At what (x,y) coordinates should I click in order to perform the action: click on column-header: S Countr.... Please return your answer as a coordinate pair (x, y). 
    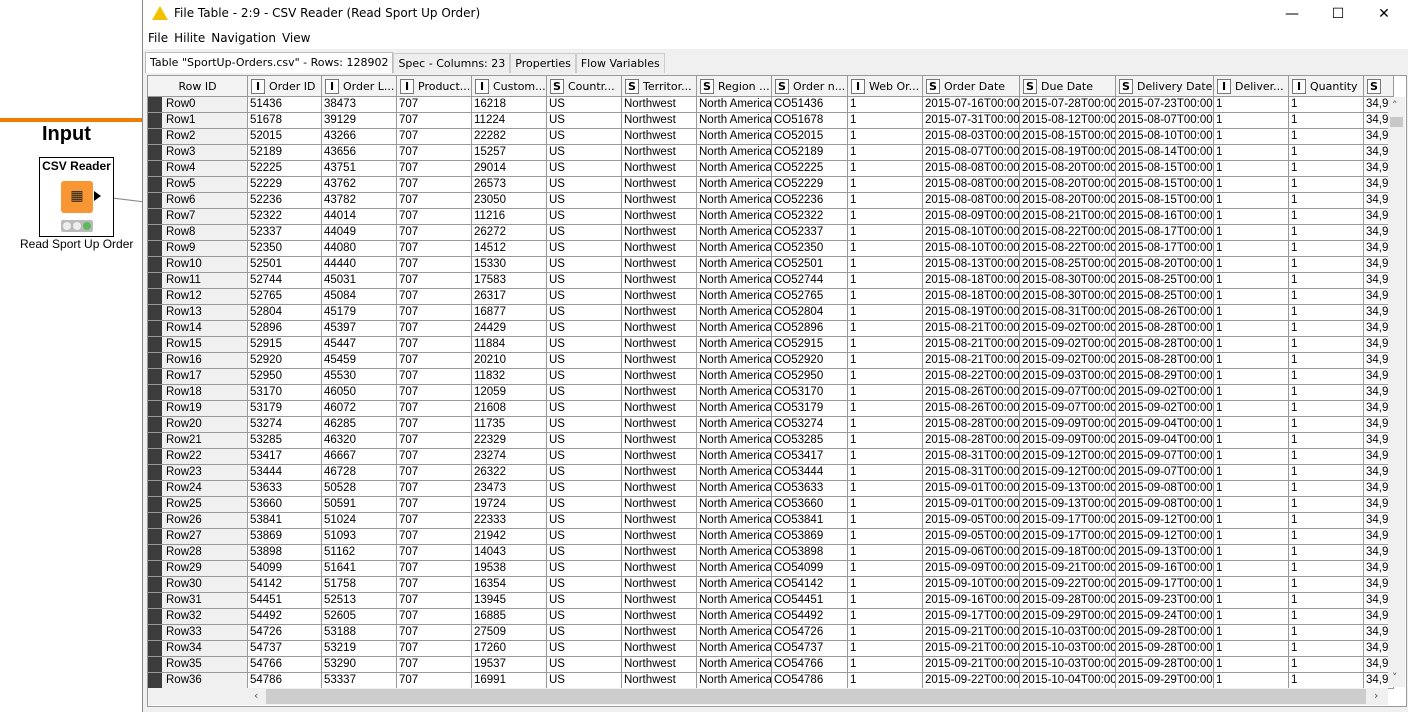
    Looking at the image, I should click on (584, 86).